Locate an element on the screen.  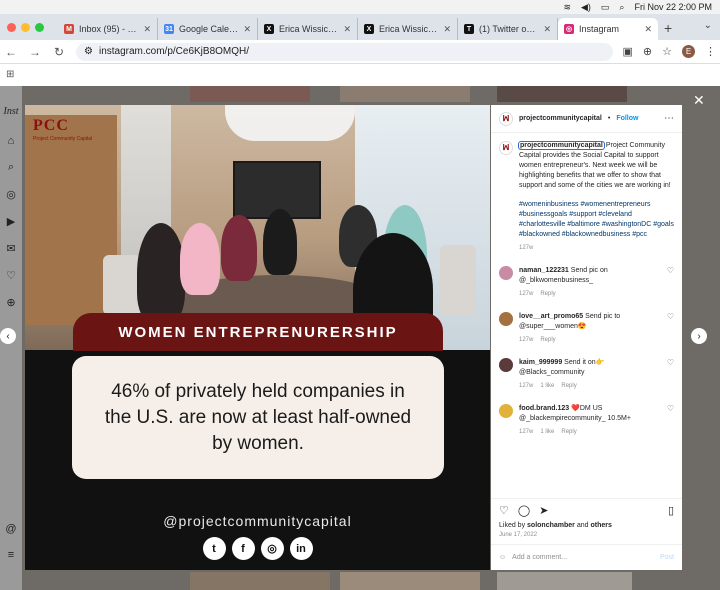
minimize-window-button is located at coordinates (25, 27).